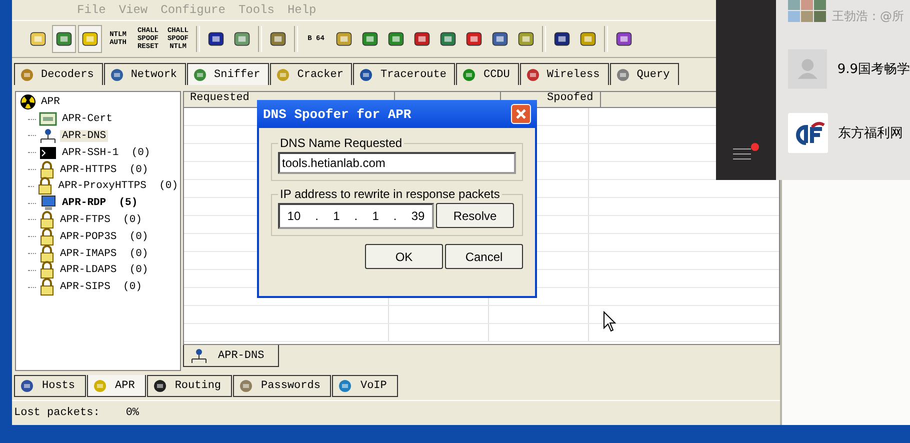 The width and height of the screenshot is (910, 443). What do you see at coordinates (365, 386) in the screenshot?
I see `tab: VoIP` at bounding box center [365, 386].